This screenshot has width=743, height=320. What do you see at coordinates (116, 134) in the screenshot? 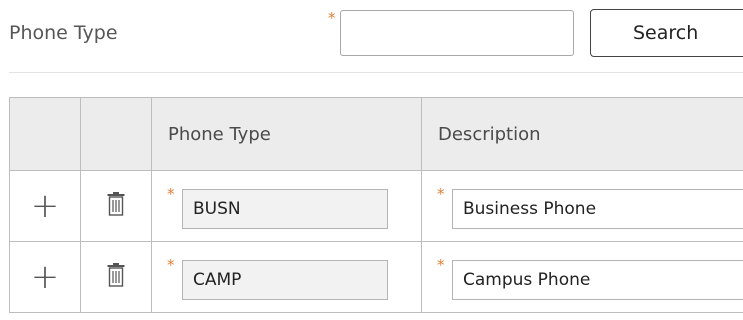
I see `column-header-delete` at bounding box center [116, 134].